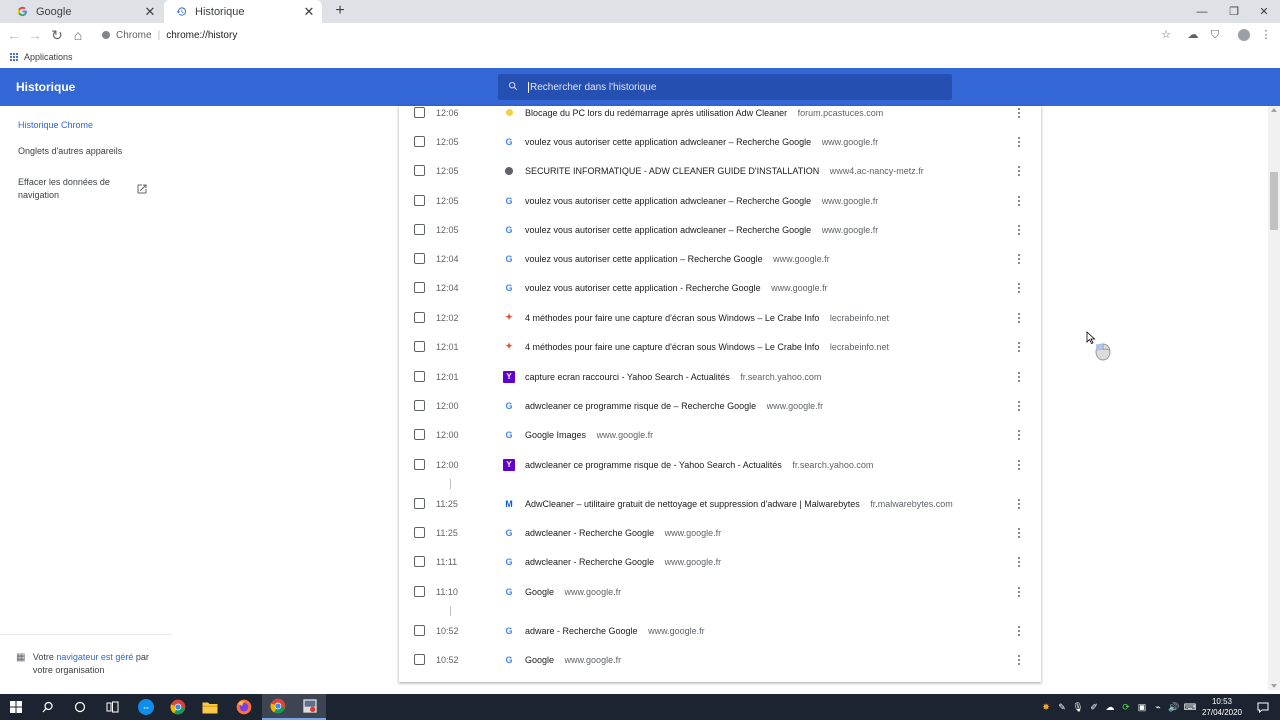 Image resolution: width=1280 pixels, height=720 pixels. I want to click on task-view-icon, so click(112, 707).